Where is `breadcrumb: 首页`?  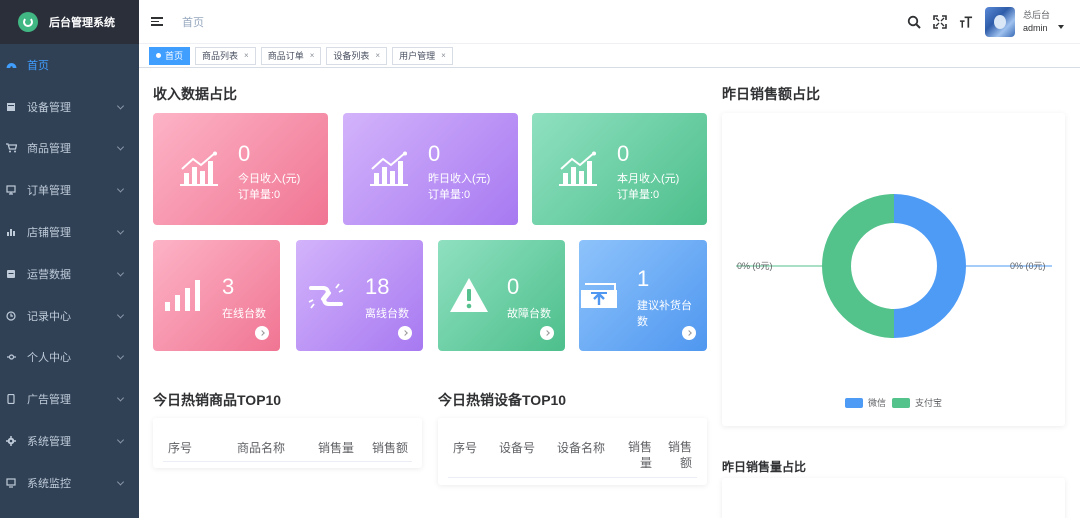 breadcrumb: 首页 is located at coordinates (193, 22).